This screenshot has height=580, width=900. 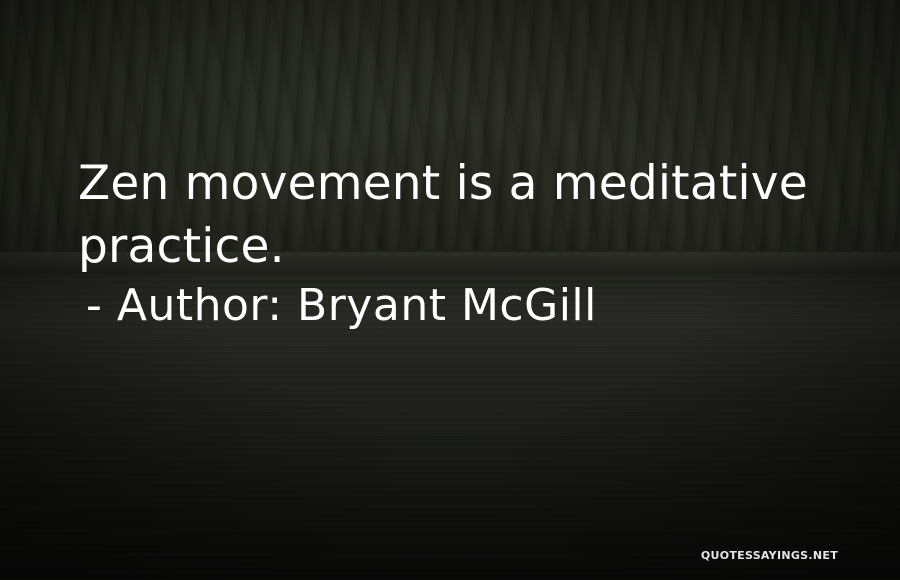 I want to click on quote-attribution: - Author: Bryant McGill, so click(x=341, y=305).